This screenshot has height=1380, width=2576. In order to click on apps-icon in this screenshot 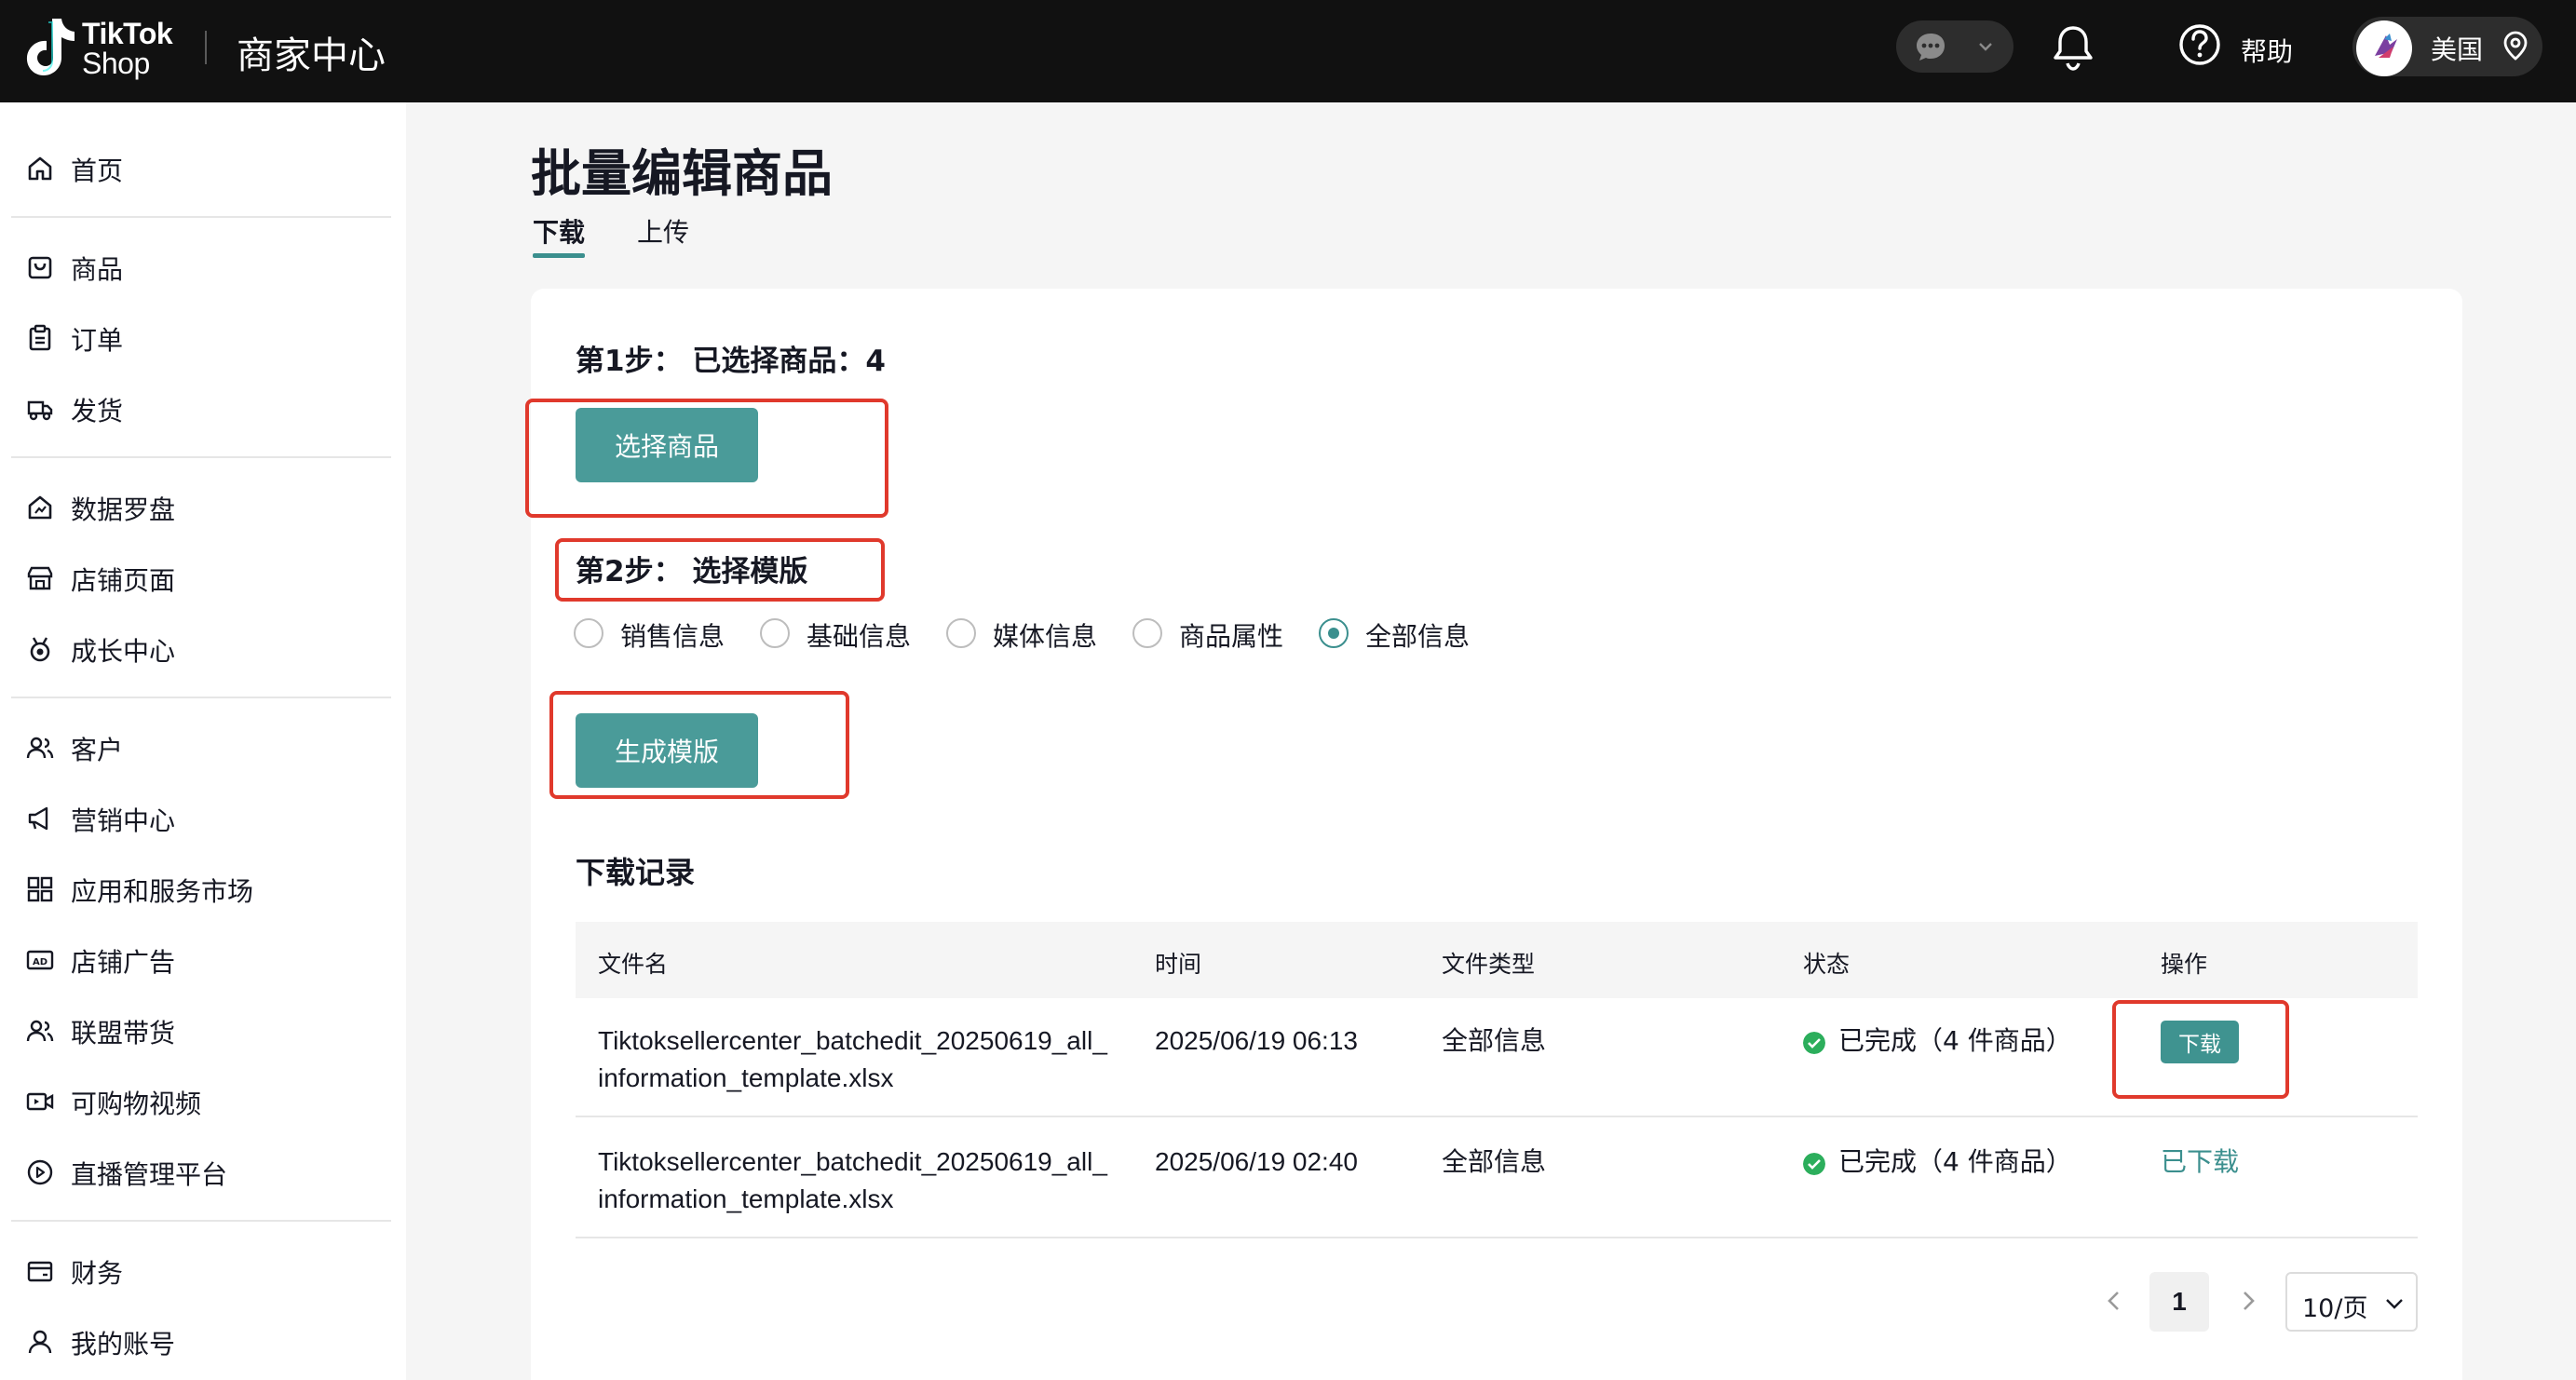, I will do `click(40, 889)`.